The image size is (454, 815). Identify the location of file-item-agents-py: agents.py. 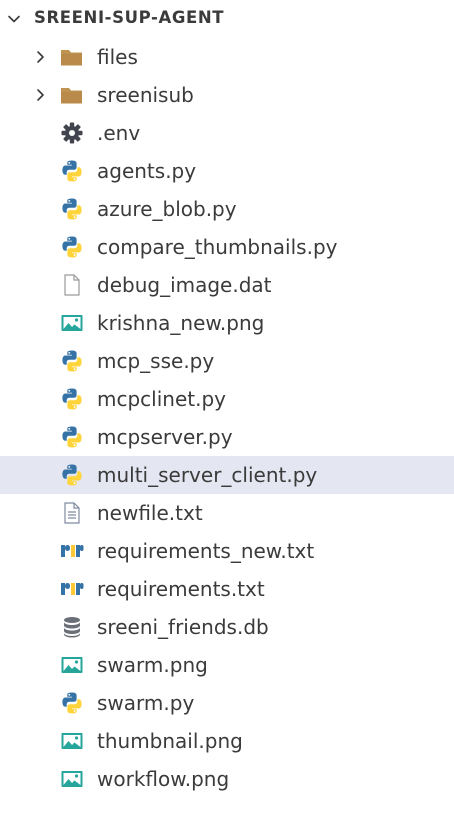
(227, 171).